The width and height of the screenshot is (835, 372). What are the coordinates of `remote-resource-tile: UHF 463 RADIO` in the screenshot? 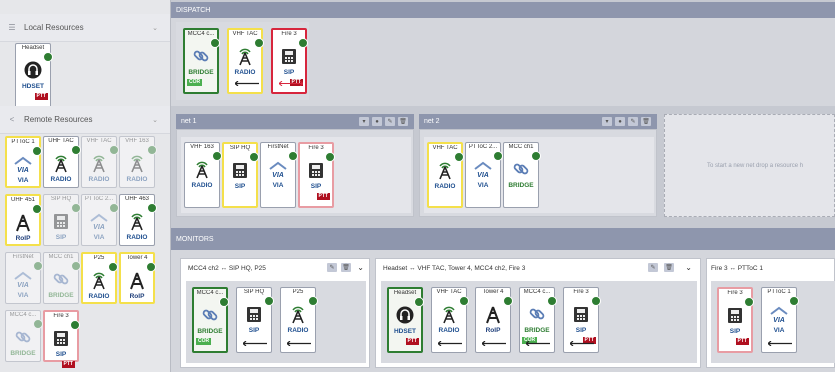 It's located at (138, 220).